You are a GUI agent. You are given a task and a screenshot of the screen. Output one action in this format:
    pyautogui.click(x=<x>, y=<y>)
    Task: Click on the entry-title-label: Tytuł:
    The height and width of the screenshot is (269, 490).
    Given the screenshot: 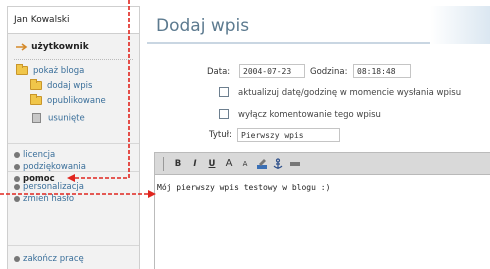 What is the action you would take?
    pyautogui.click(x=220, y=135)
    